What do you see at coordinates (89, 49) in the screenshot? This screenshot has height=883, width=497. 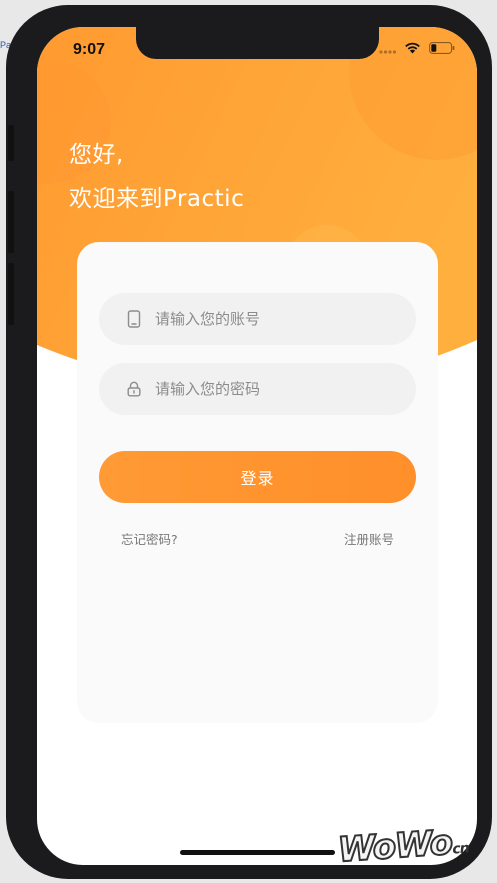 I see `status-time: 9:07` at bounding box center [89, 49].